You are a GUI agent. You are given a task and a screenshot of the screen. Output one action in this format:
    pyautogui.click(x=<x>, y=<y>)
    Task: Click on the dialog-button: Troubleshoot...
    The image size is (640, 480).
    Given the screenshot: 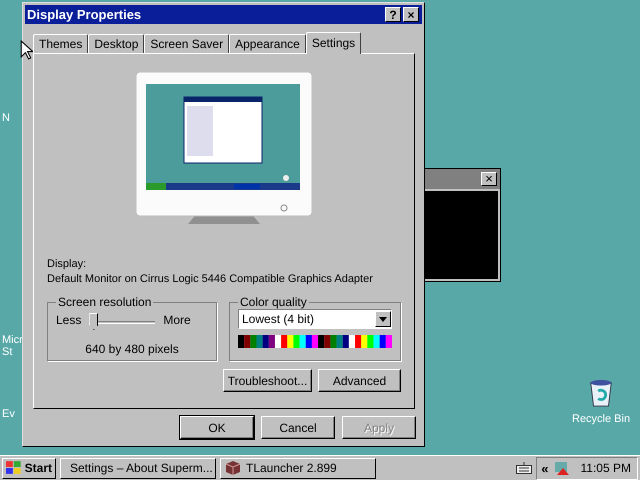 What is the action you would take?
    pyautogui.click(x=267, y=380)
    